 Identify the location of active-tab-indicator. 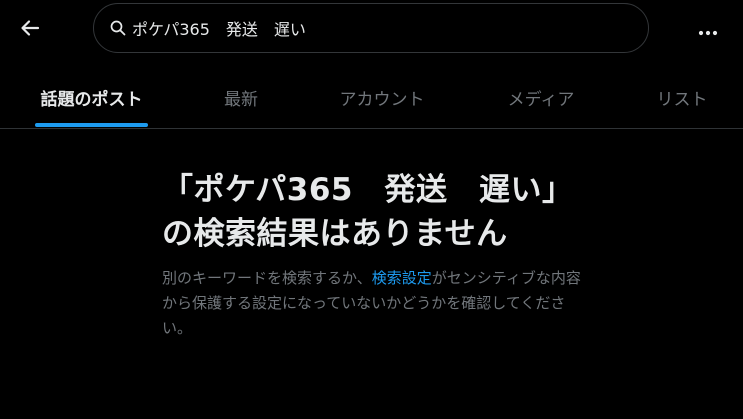
(91, 125).